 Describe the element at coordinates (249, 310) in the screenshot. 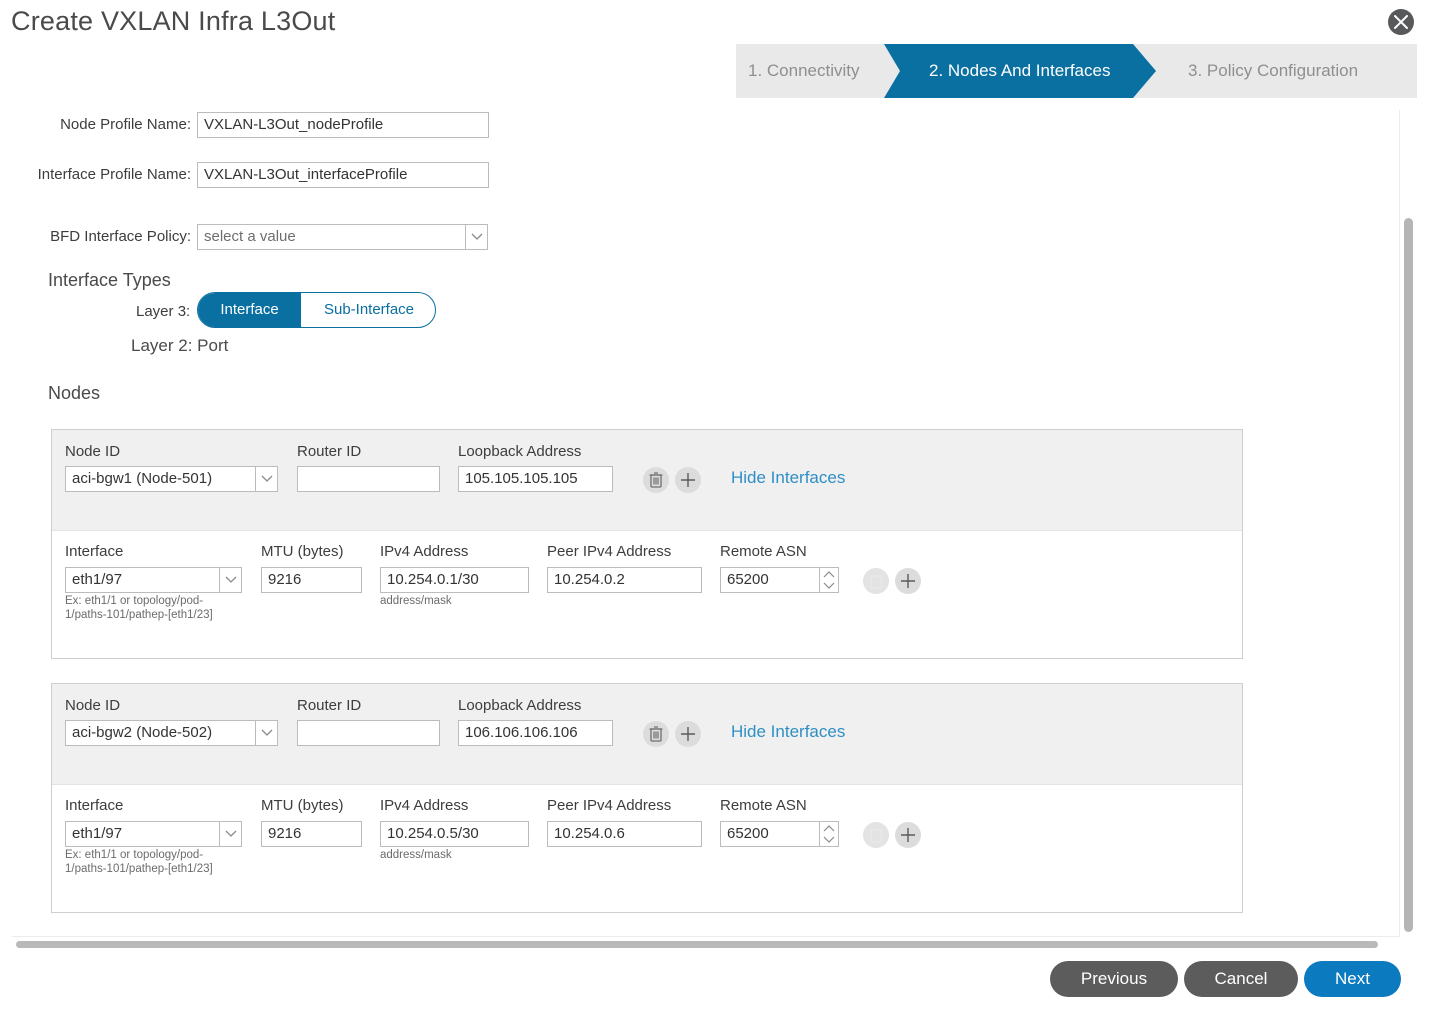

I see `layer3-option-interface: Interface` at that location.